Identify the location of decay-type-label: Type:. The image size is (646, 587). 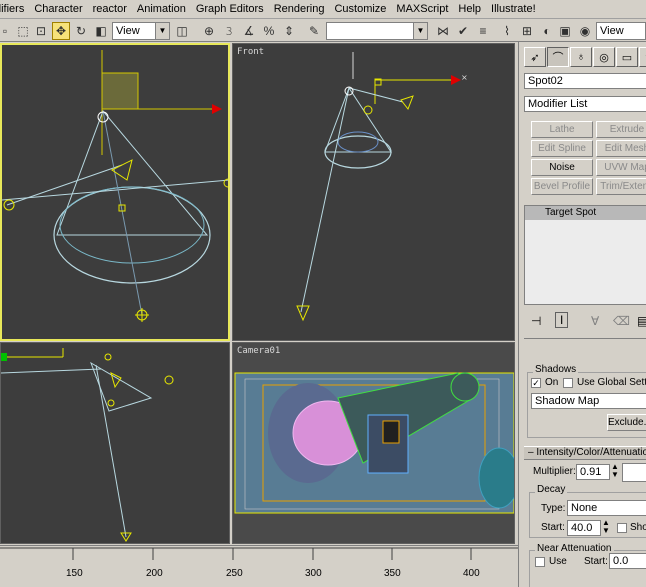
(553, 508).